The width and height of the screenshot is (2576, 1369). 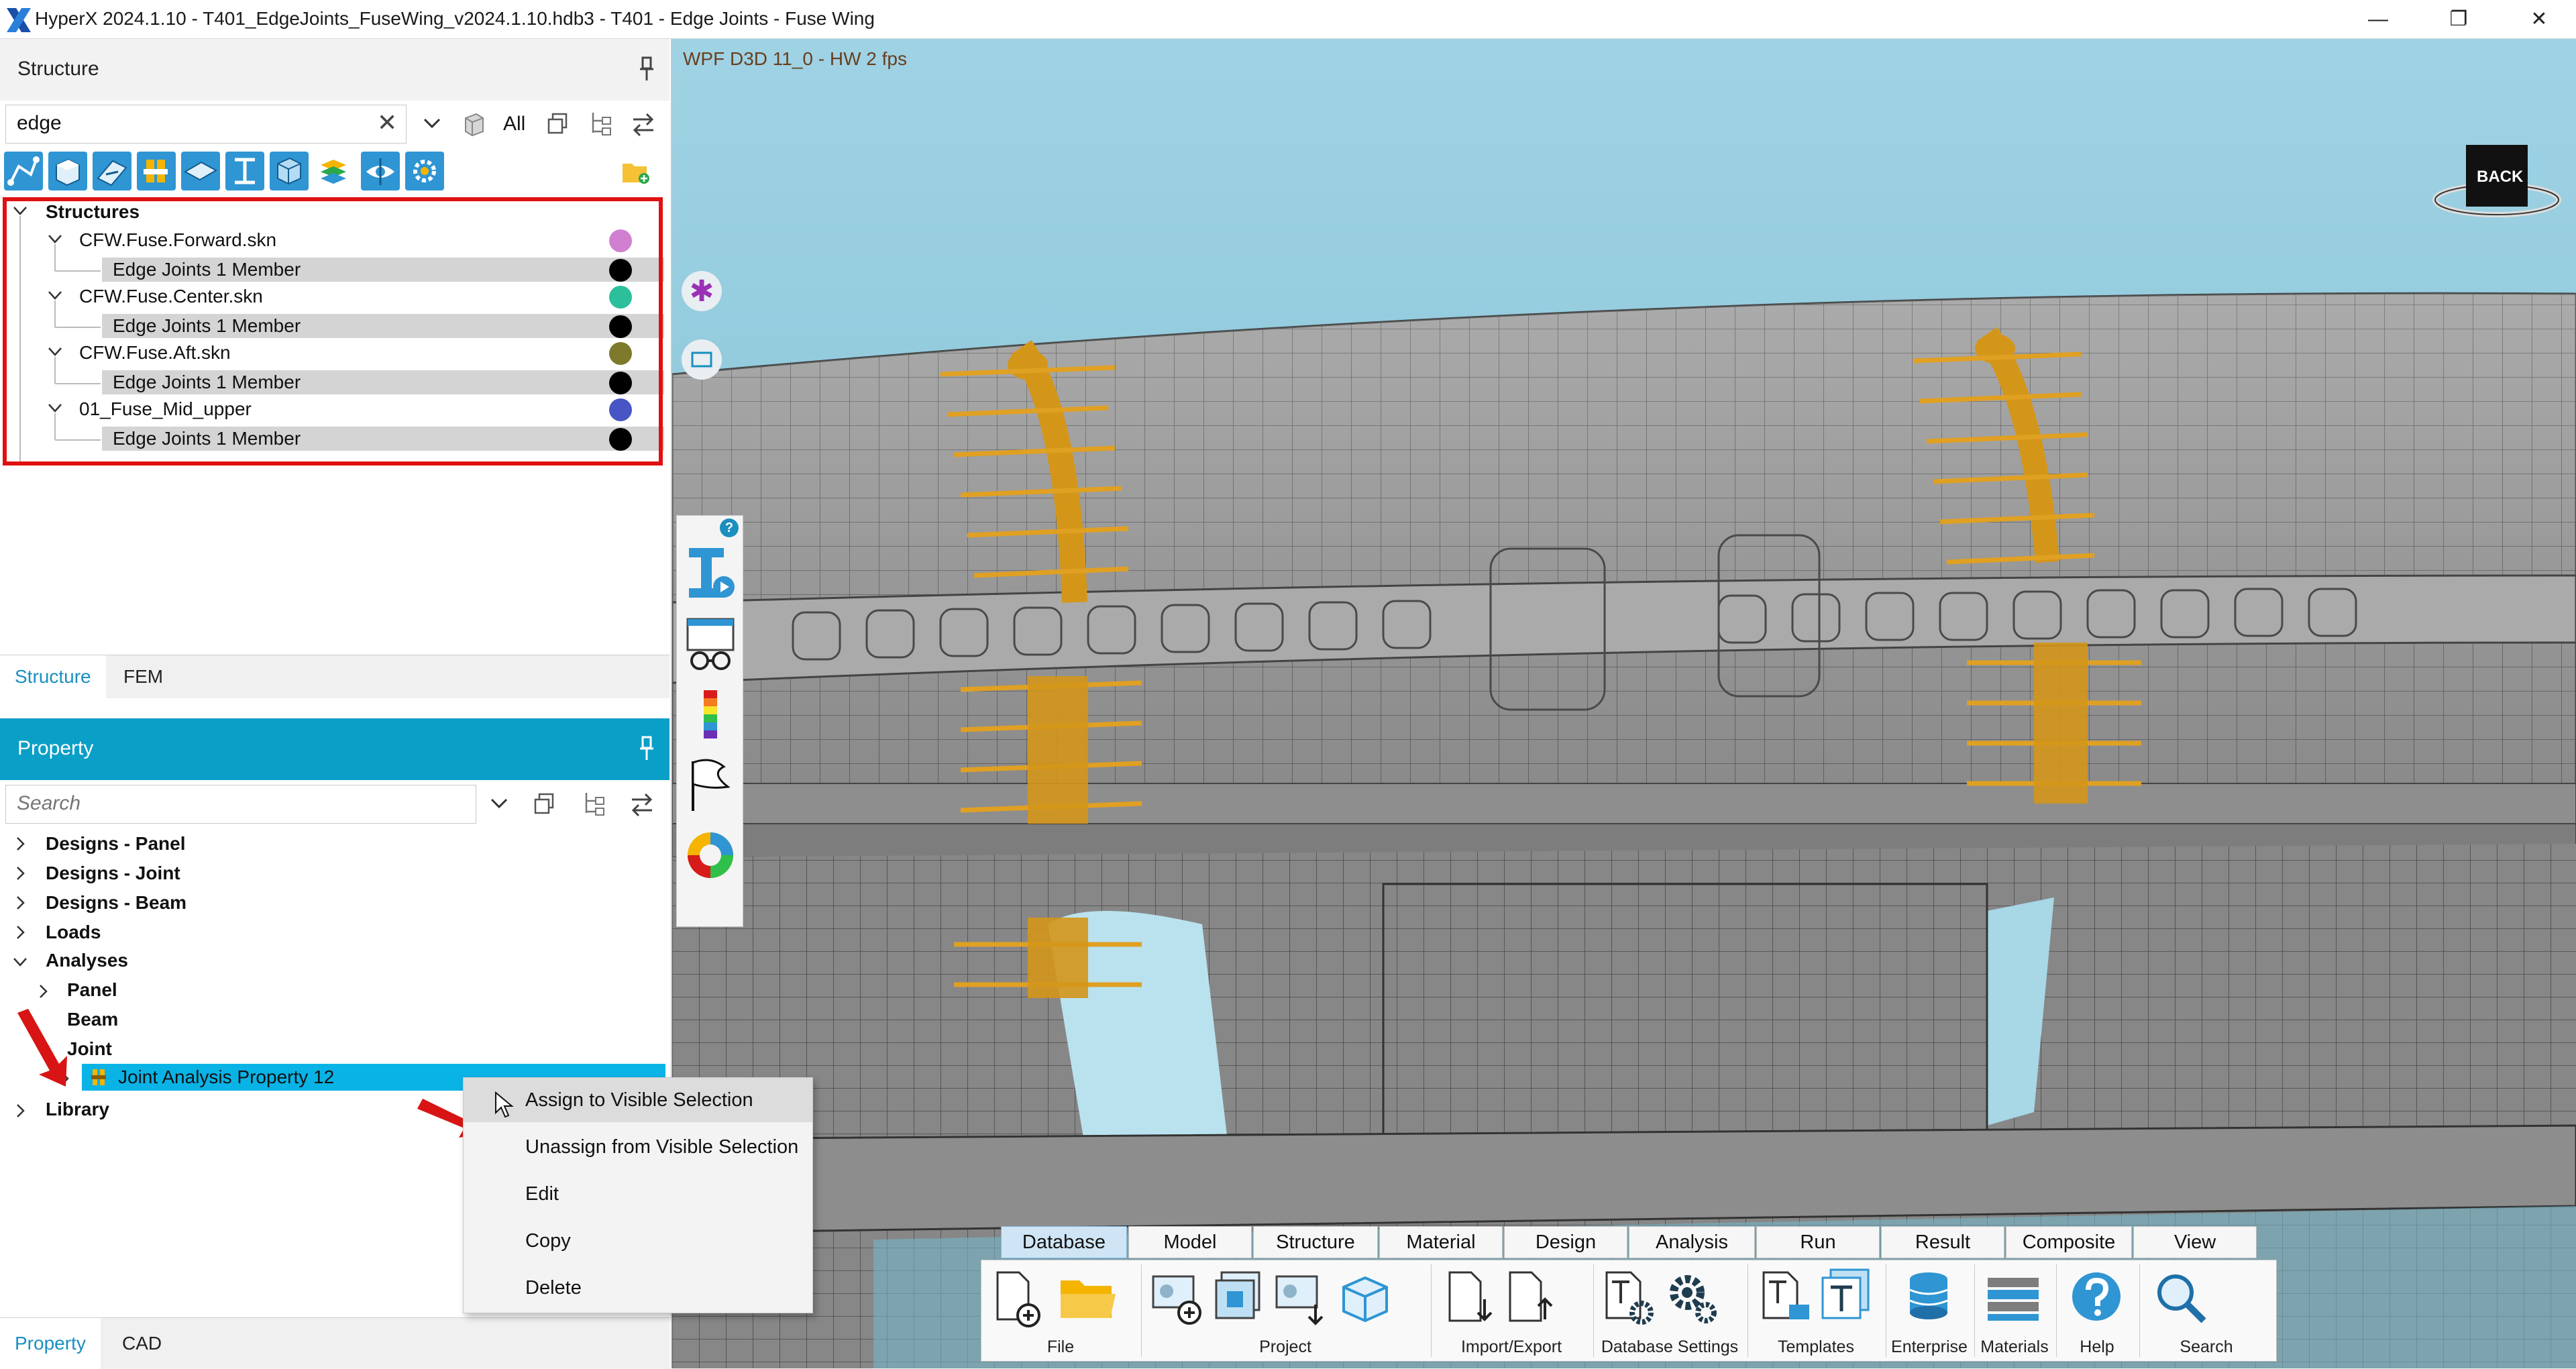 I want to click on minimize-button: —, so click(x=2378, y=19).